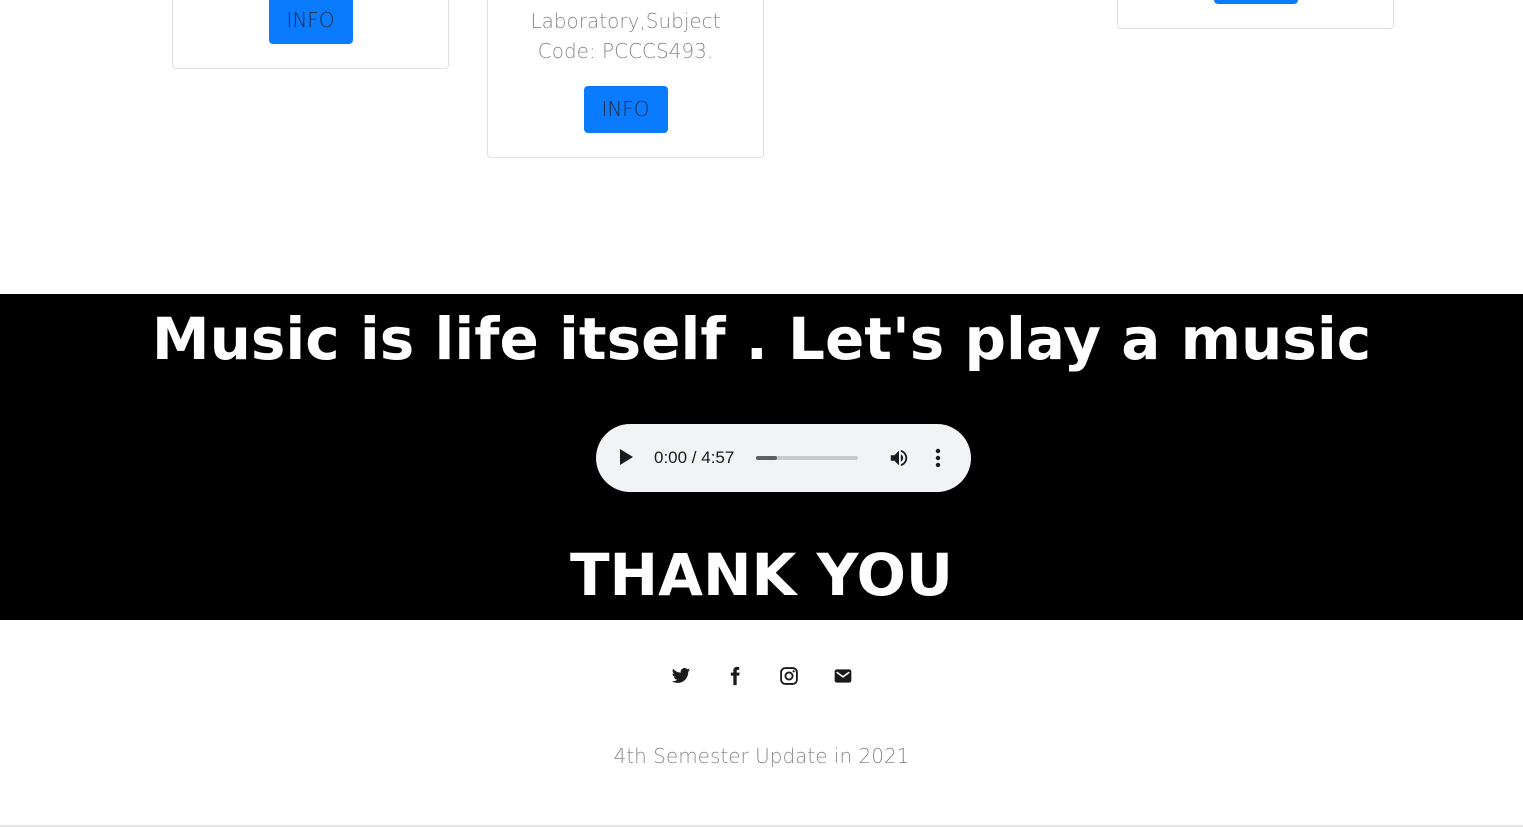  Describe the element at coordinates (899, 458) in the screenshot. I see `volume-icon` at that location.